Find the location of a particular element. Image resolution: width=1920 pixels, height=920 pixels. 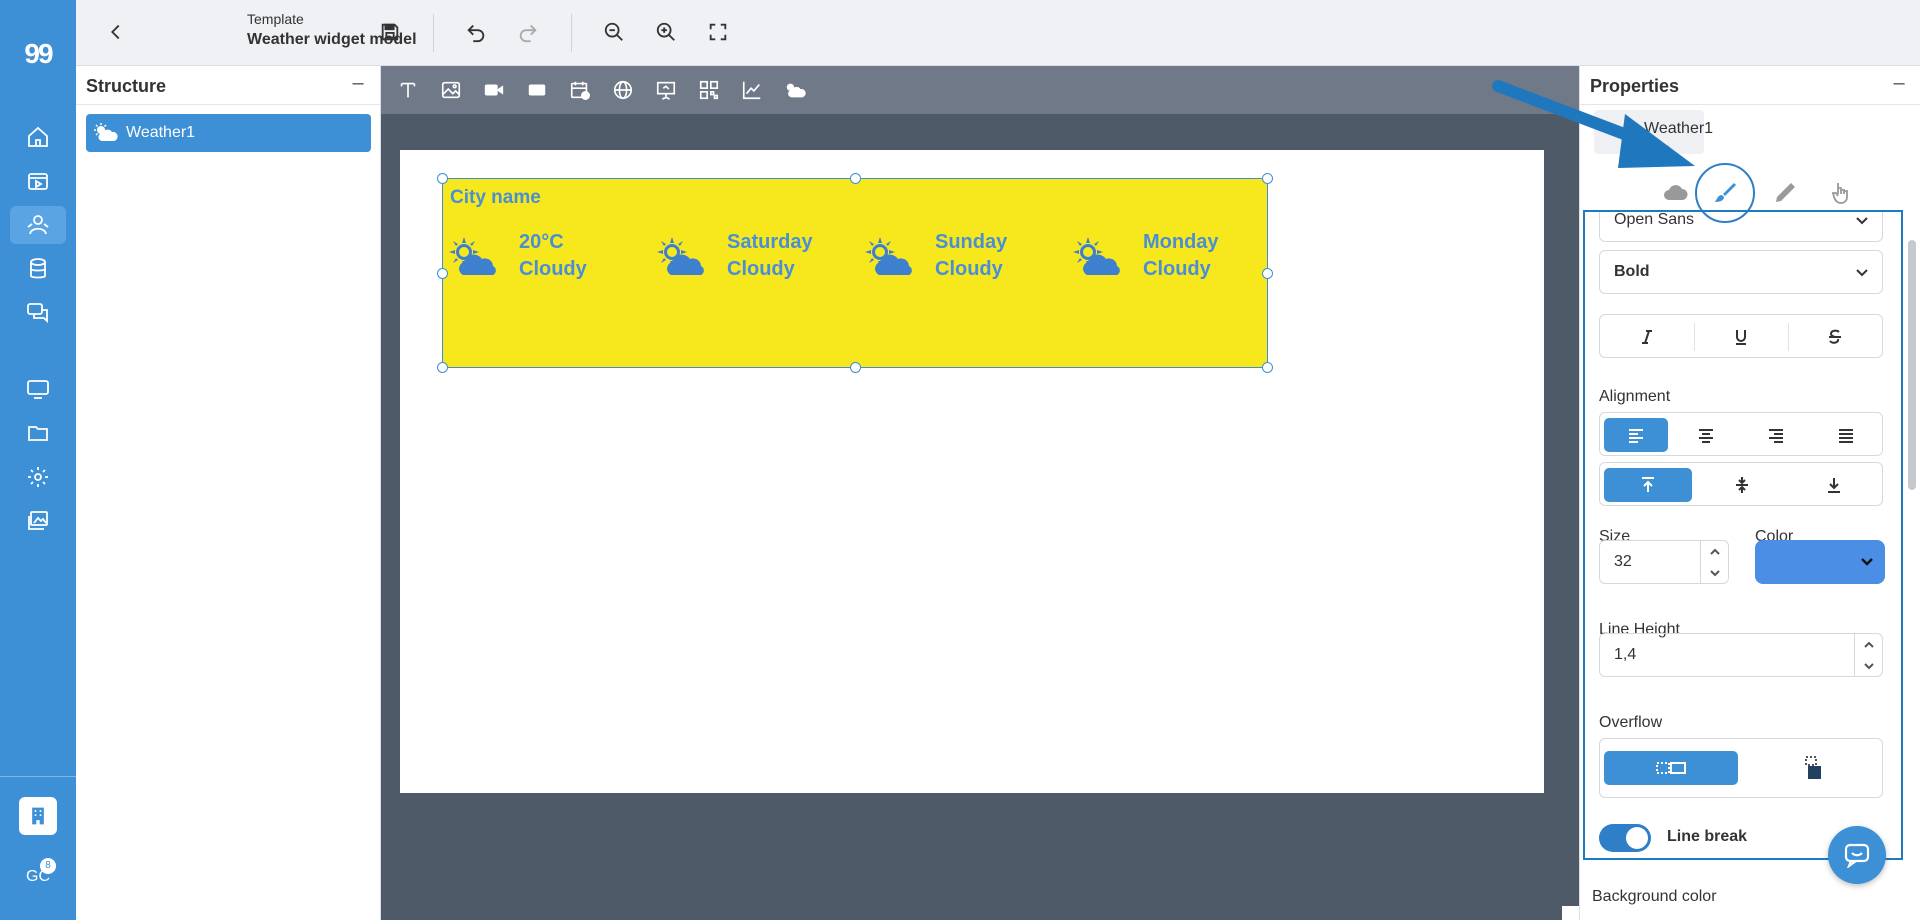

add-chart-tool is located at coordinates (751, 90).